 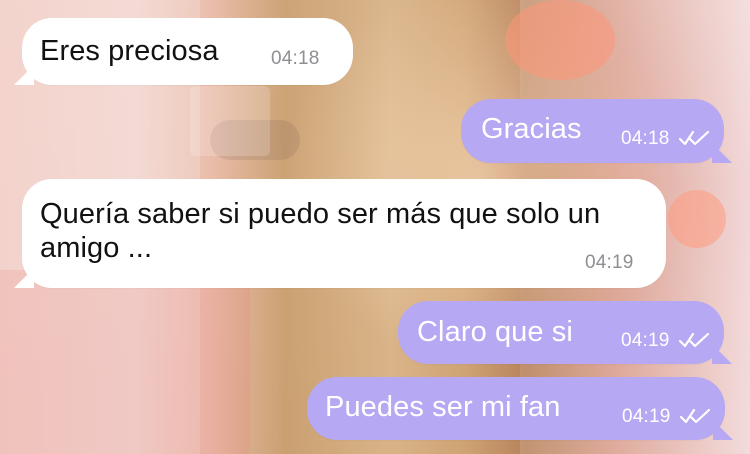 I want to click on message-bubble-outgoing: Puedes ser mi fan 04:19, so click(x=516, y=408).